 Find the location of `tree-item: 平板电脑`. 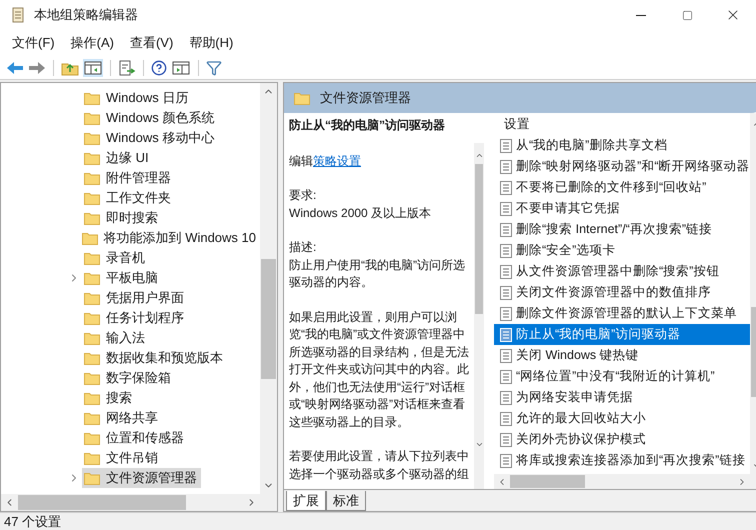

tree-item: 平板电脑 is located at coordinates (122, 278).